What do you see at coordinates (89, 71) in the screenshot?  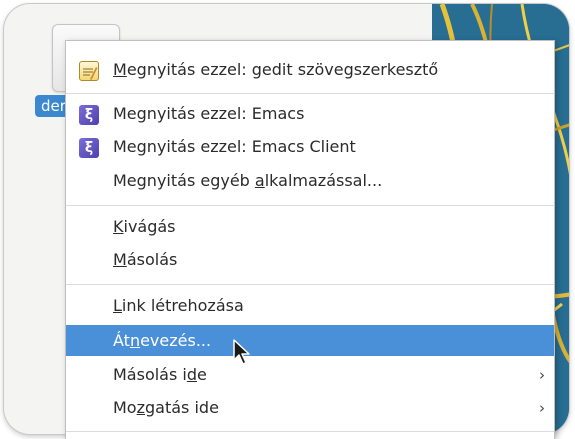 I see `text-editor-icon` at bounding box center [89, 71].